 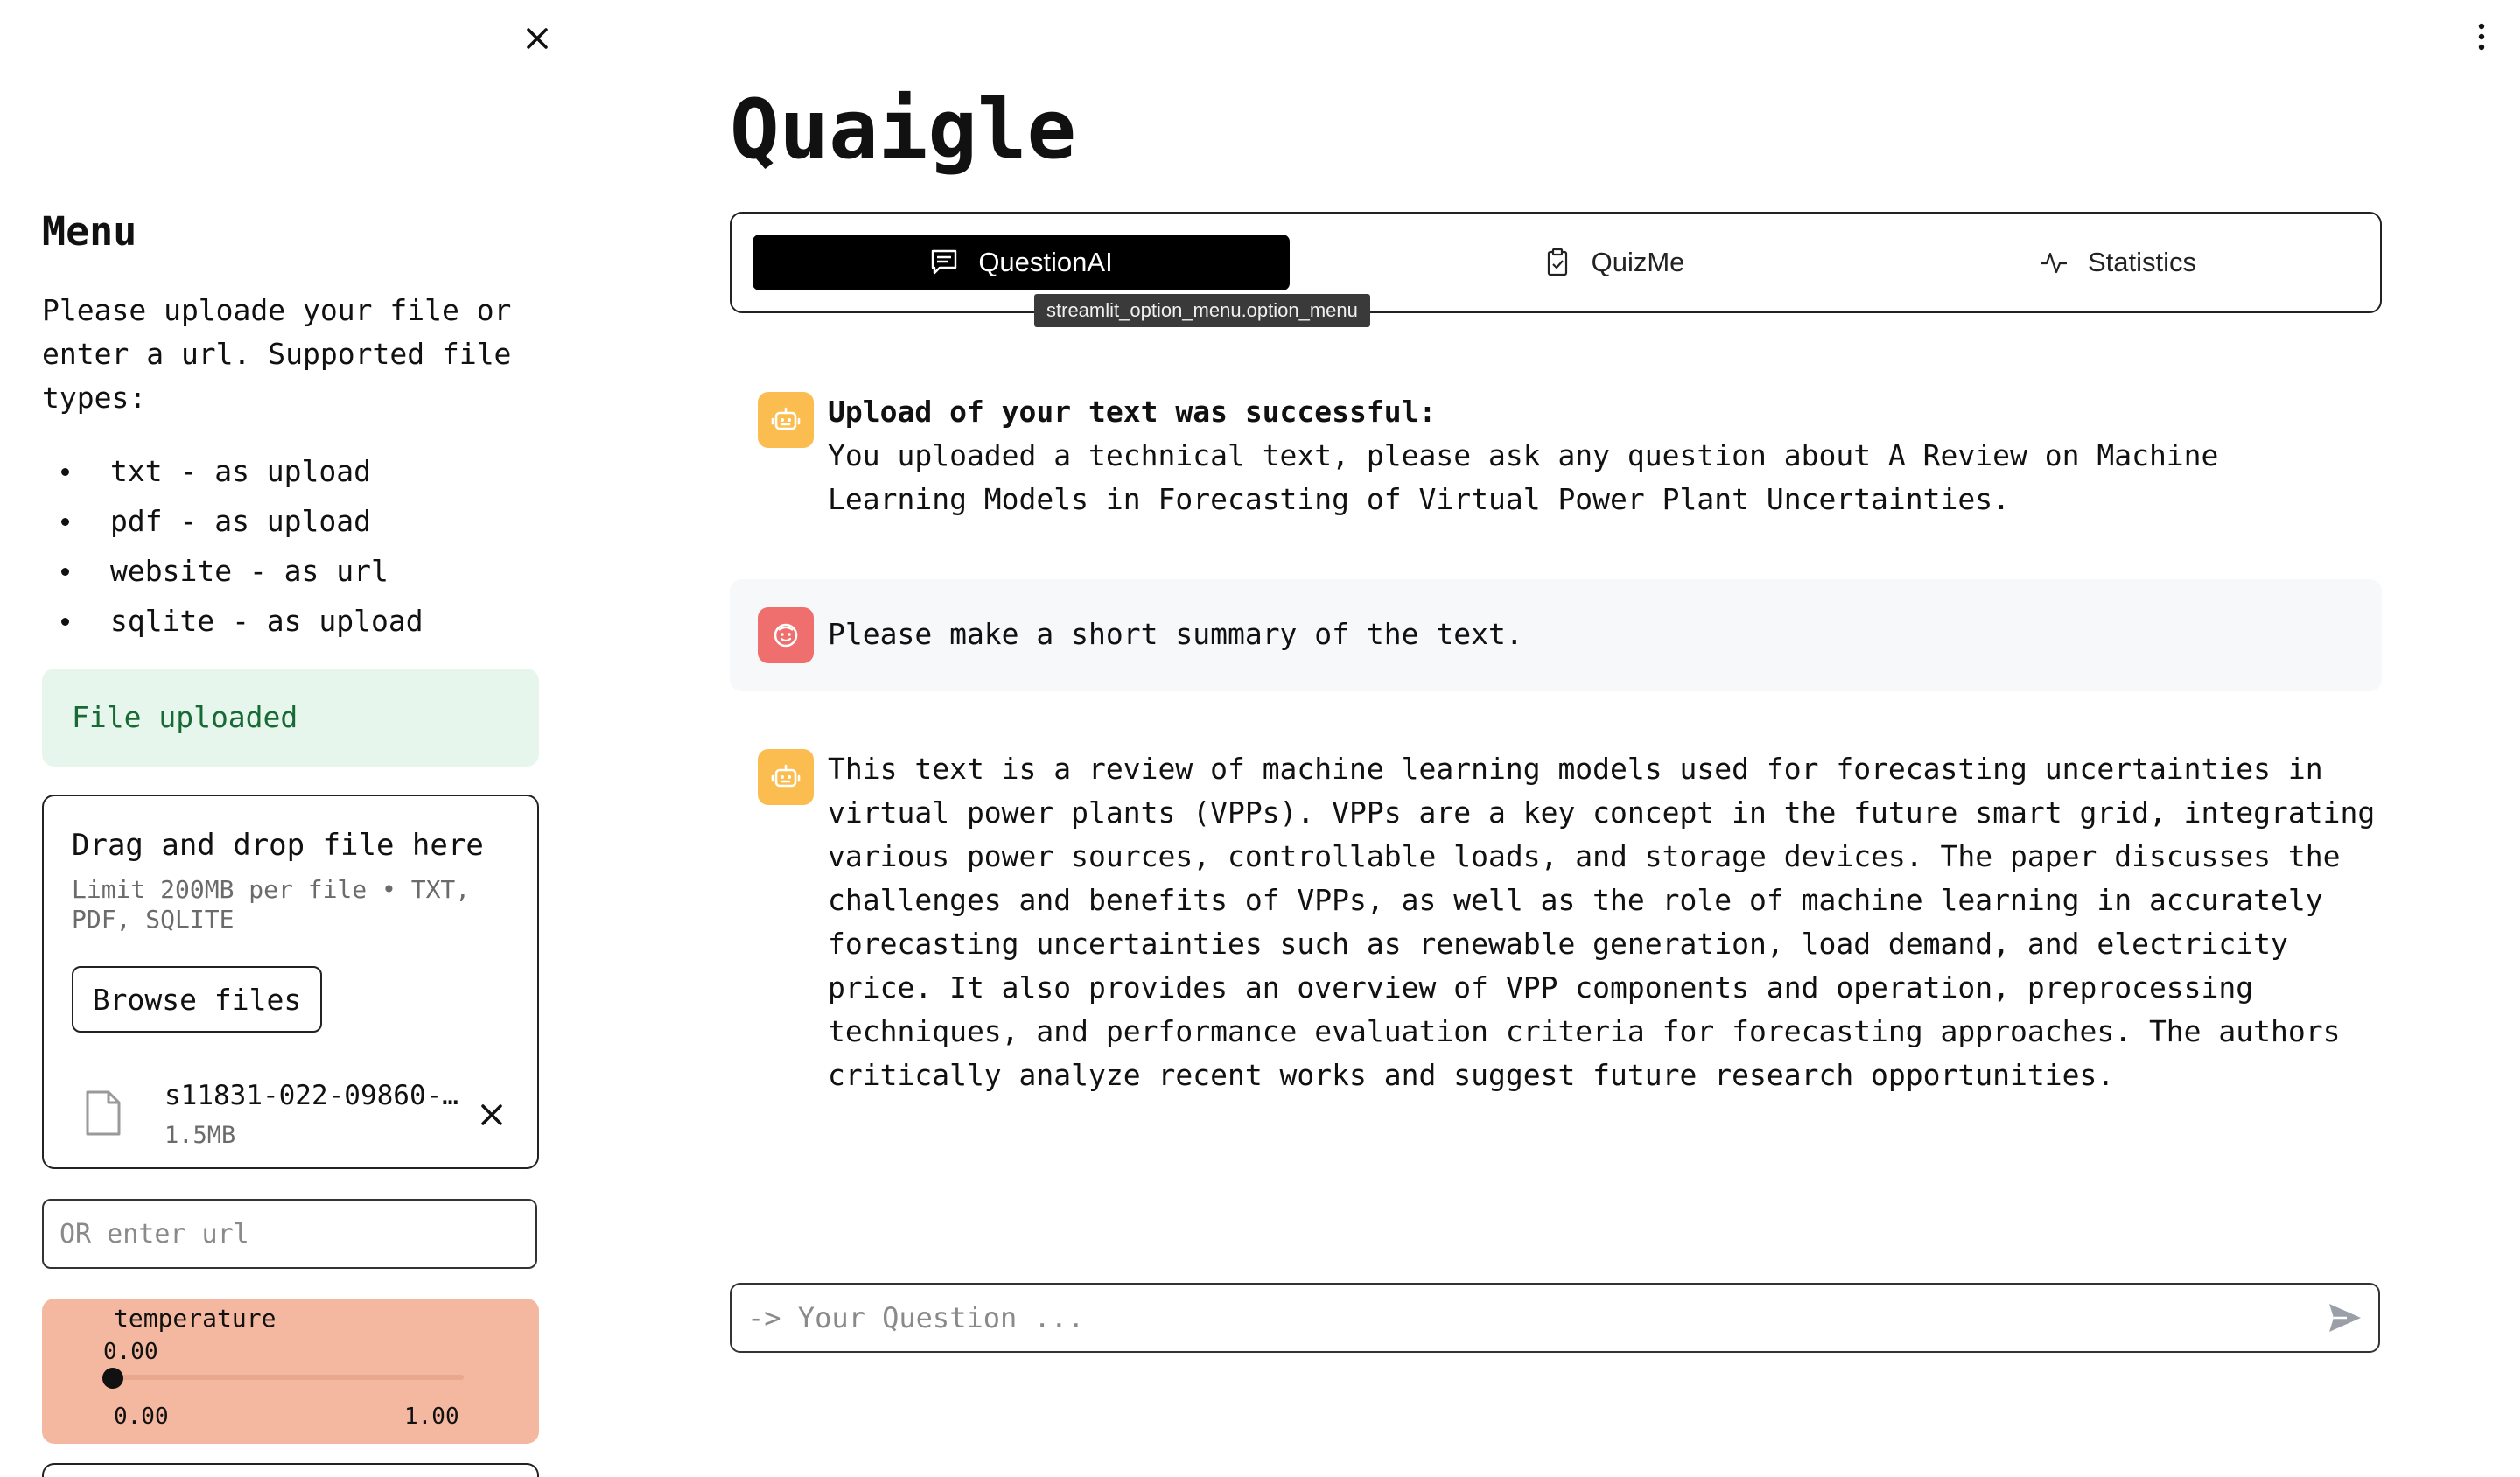 What do you see at coordinates (287, 521) in the screenshot?
I see `file-type-item: pdf - as upload` at bounding box center [287, 521].